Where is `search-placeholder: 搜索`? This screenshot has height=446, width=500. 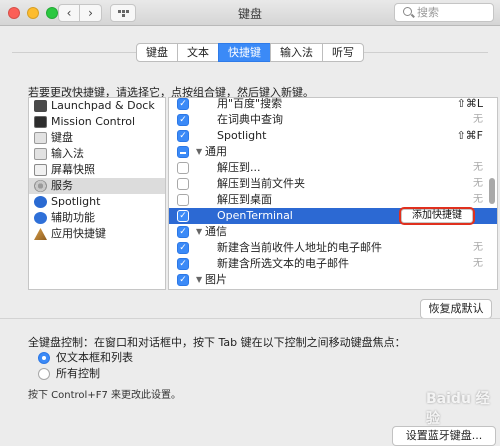
search-placeholder: 搜索 is located at coordinates (428, 12).